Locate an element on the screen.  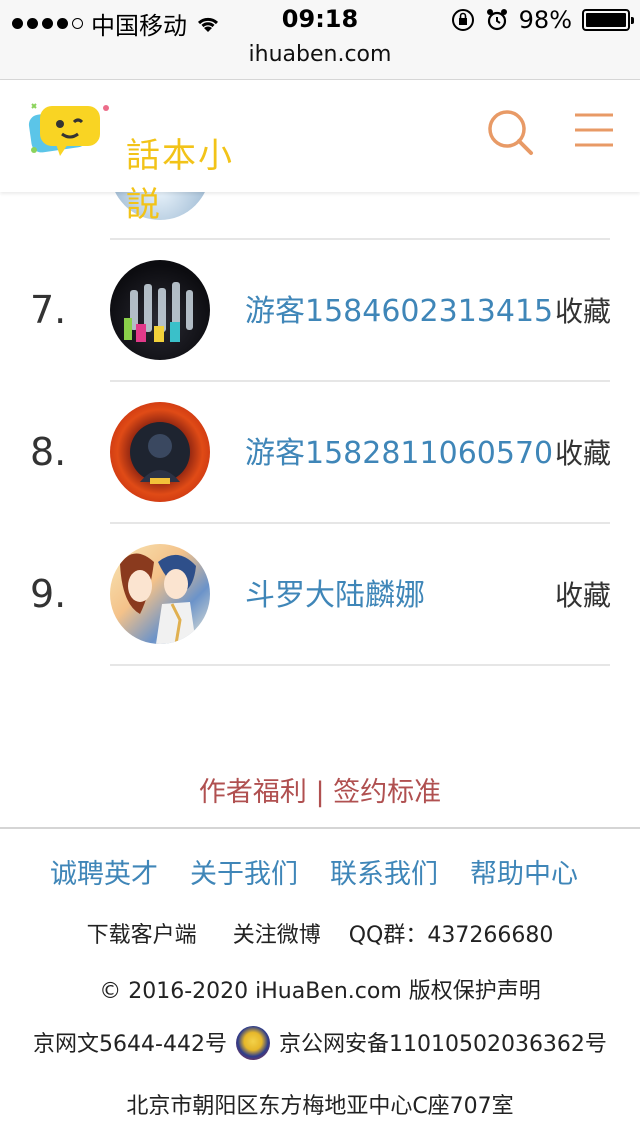
footer-link-careers: 诚聘英才 is located at coordinates (104, 871).